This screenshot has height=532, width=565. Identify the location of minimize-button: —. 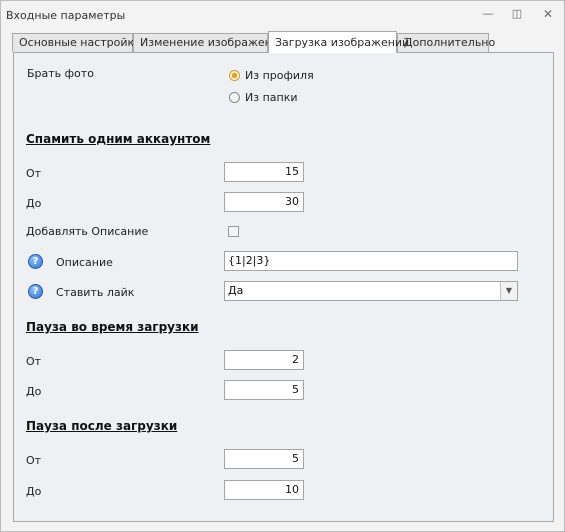
(488, 14).